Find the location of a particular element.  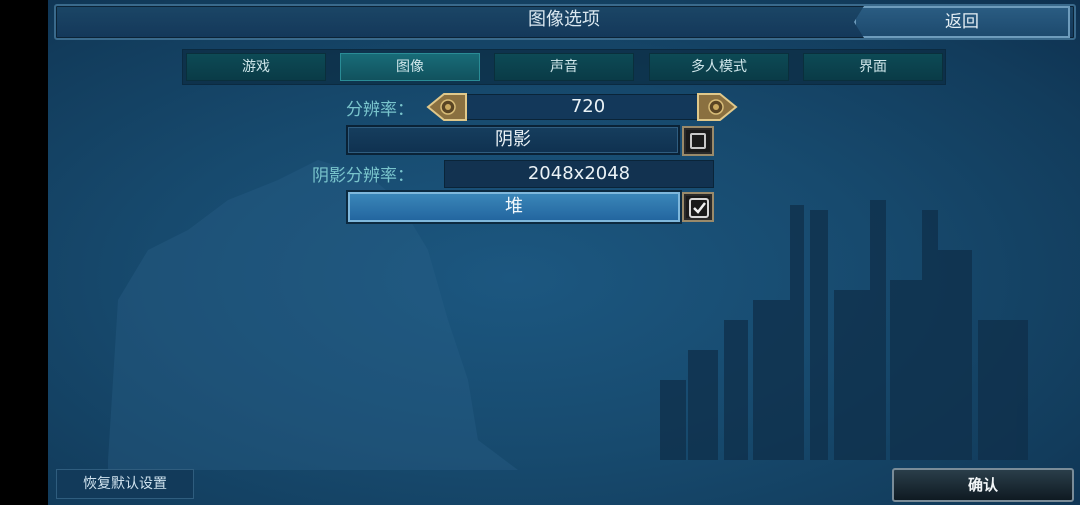

resolution-next-arrow-icon is located at coordinates (717, 107).